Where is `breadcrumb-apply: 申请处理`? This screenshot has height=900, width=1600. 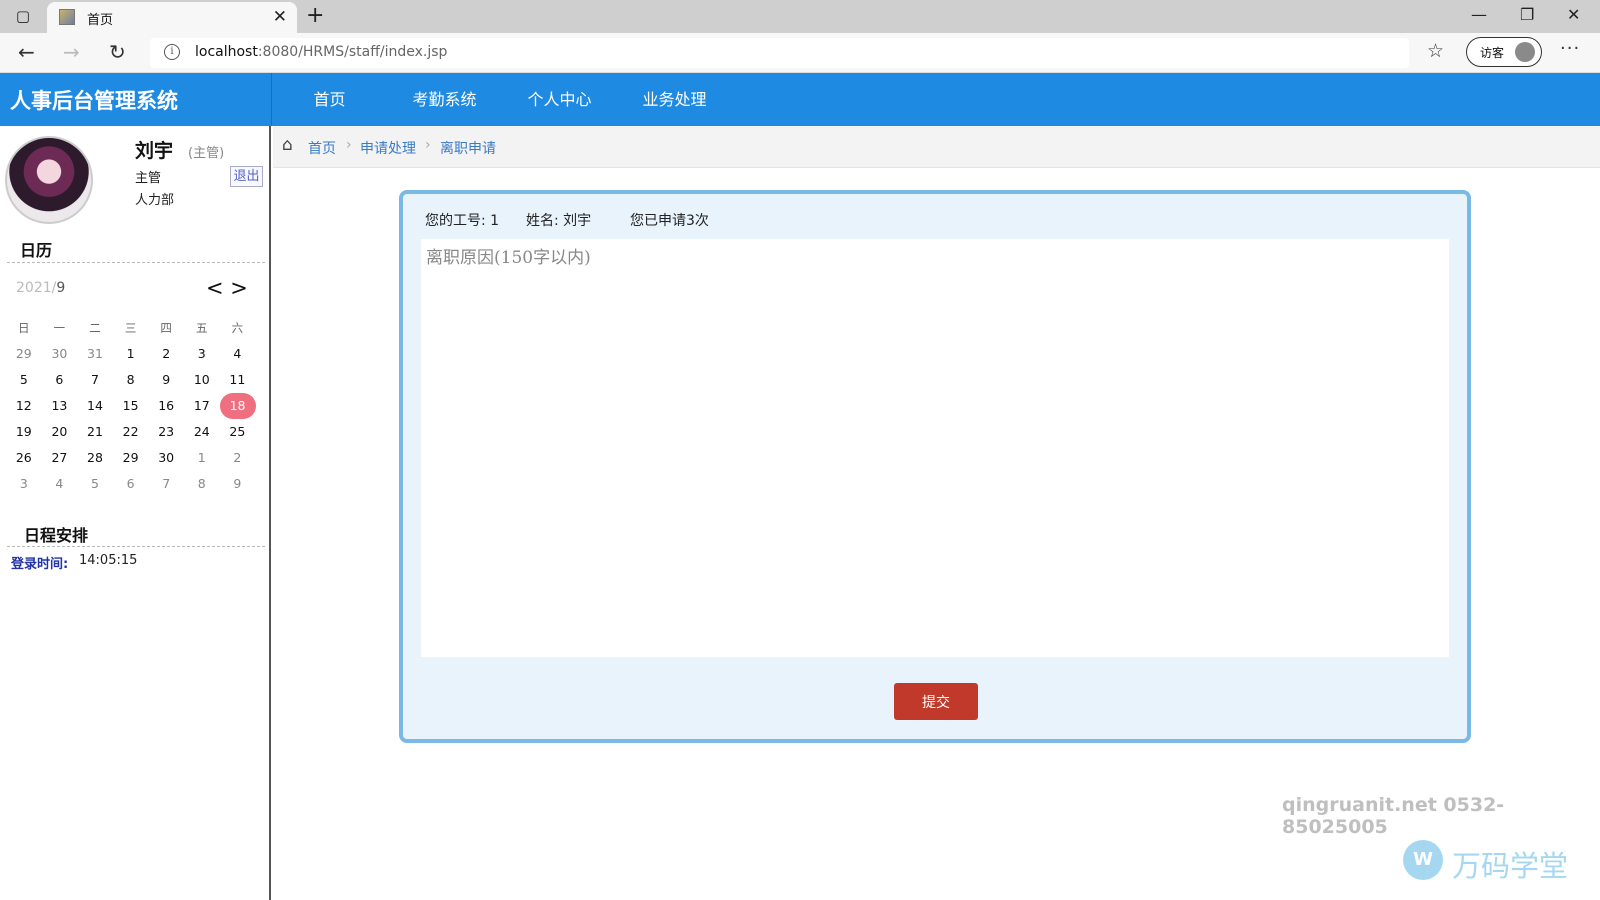
breadcrumb-apply: 申请处理 is located at coordinates (388, 148).